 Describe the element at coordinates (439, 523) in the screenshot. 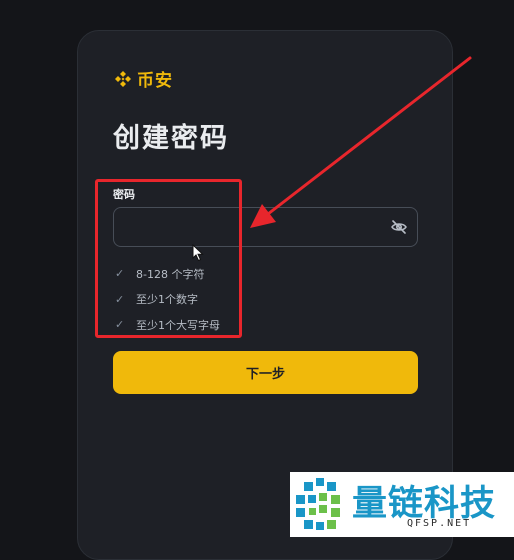

I see `watermark-domain: QFSP.NET` at that location.